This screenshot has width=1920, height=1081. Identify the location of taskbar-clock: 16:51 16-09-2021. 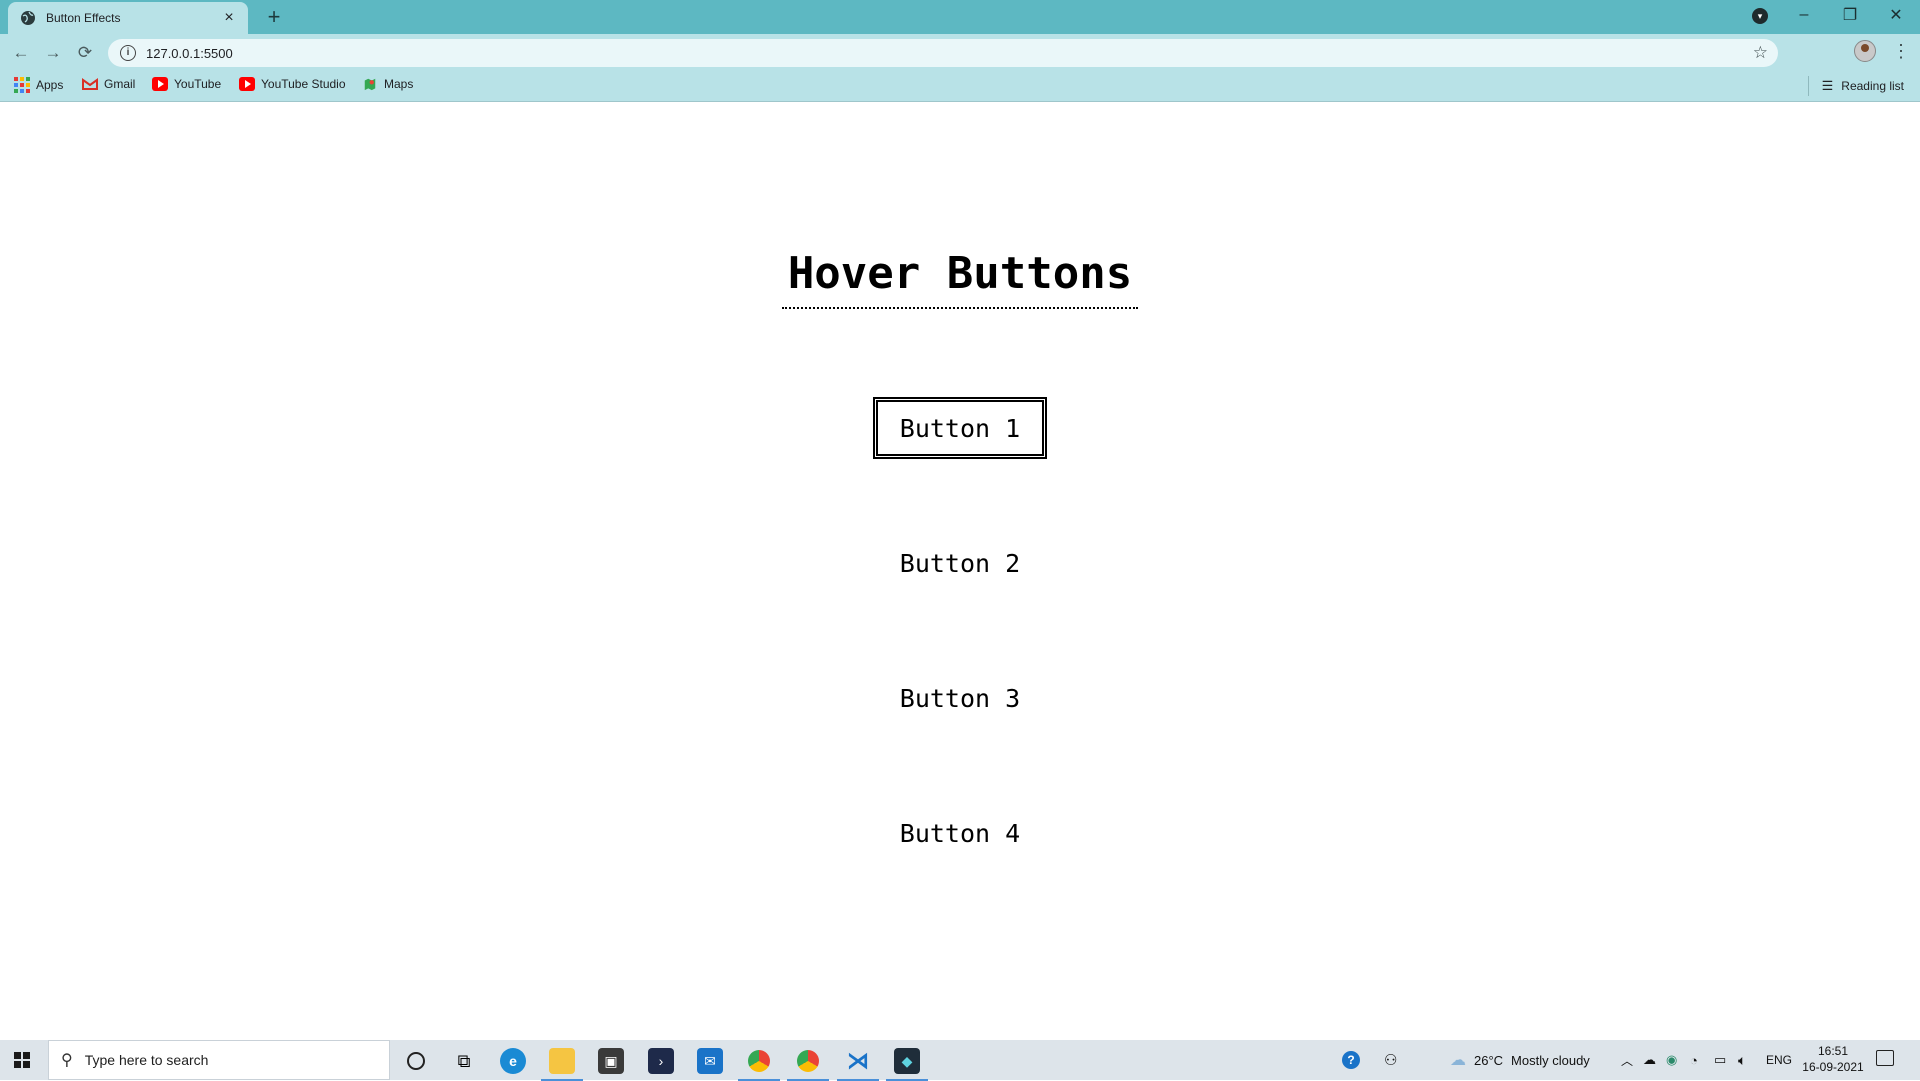
(1833, 1059).